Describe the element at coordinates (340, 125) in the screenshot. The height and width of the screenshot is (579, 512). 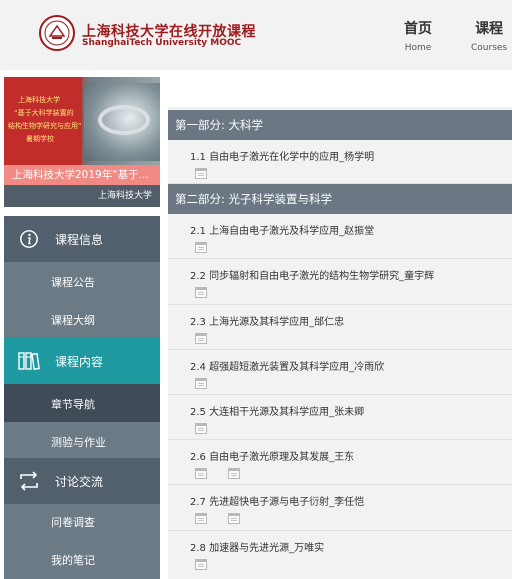
I see `part-header: 第一部分: 大科学` at that location.